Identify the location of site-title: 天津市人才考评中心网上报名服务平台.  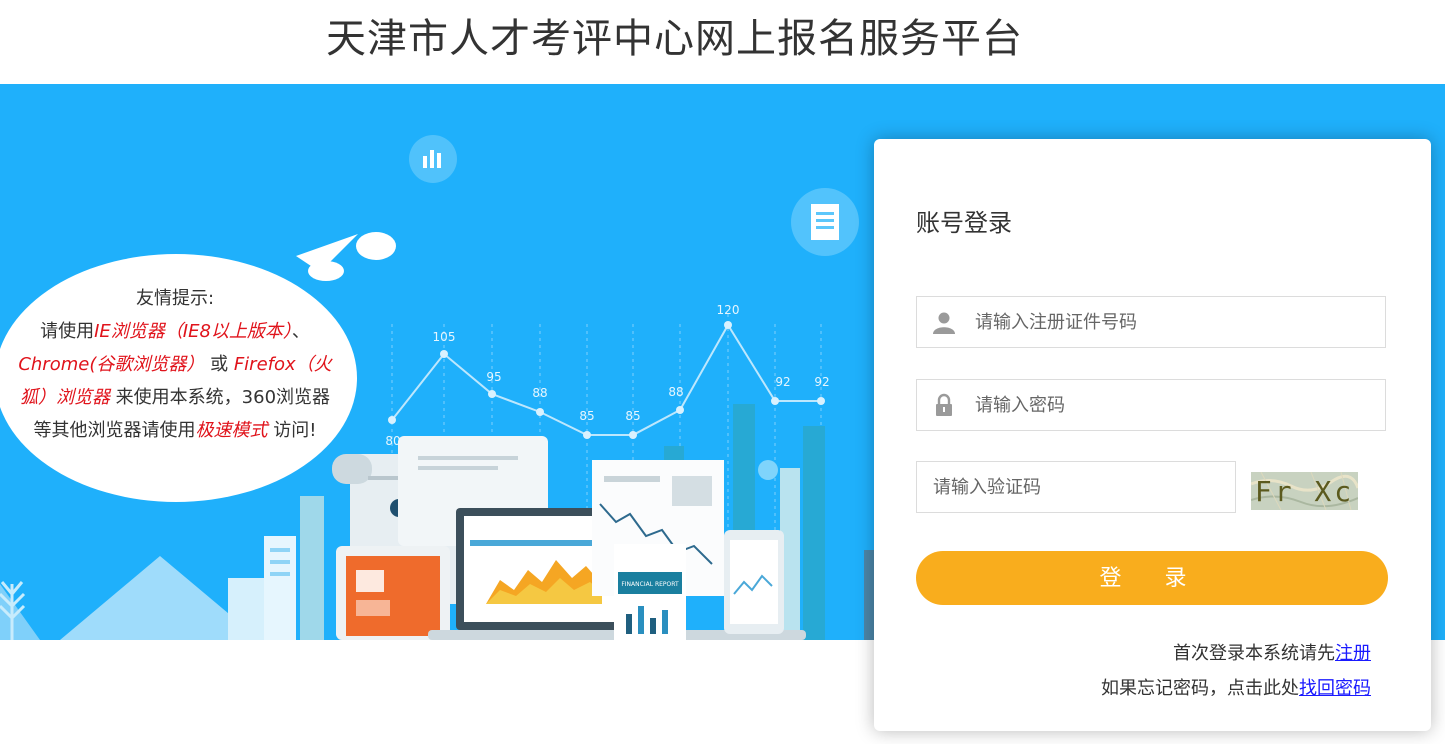
(674, 39).